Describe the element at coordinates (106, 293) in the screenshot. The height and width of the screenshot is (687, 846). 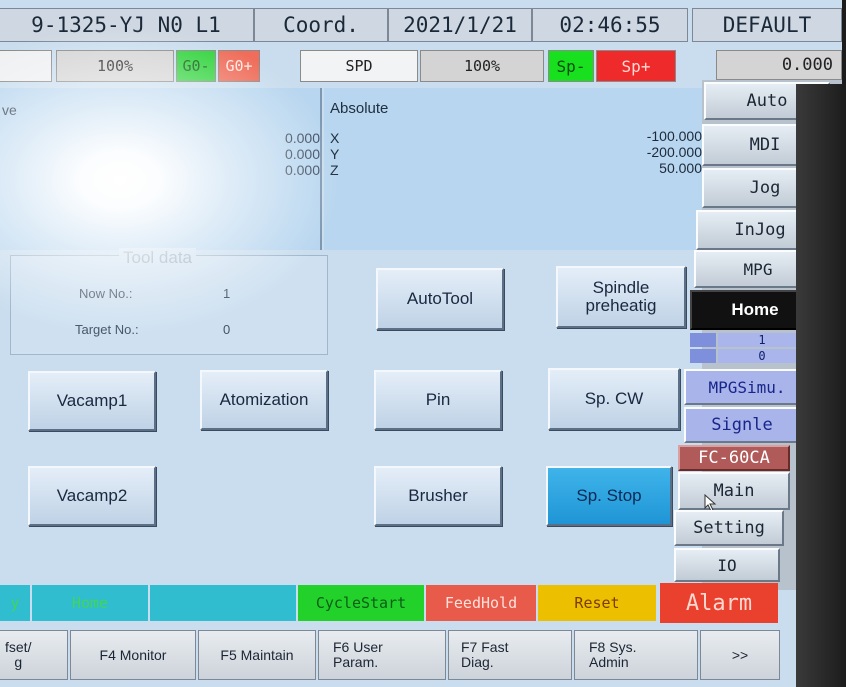
I see `now-no-label: Now No.:` at that location.